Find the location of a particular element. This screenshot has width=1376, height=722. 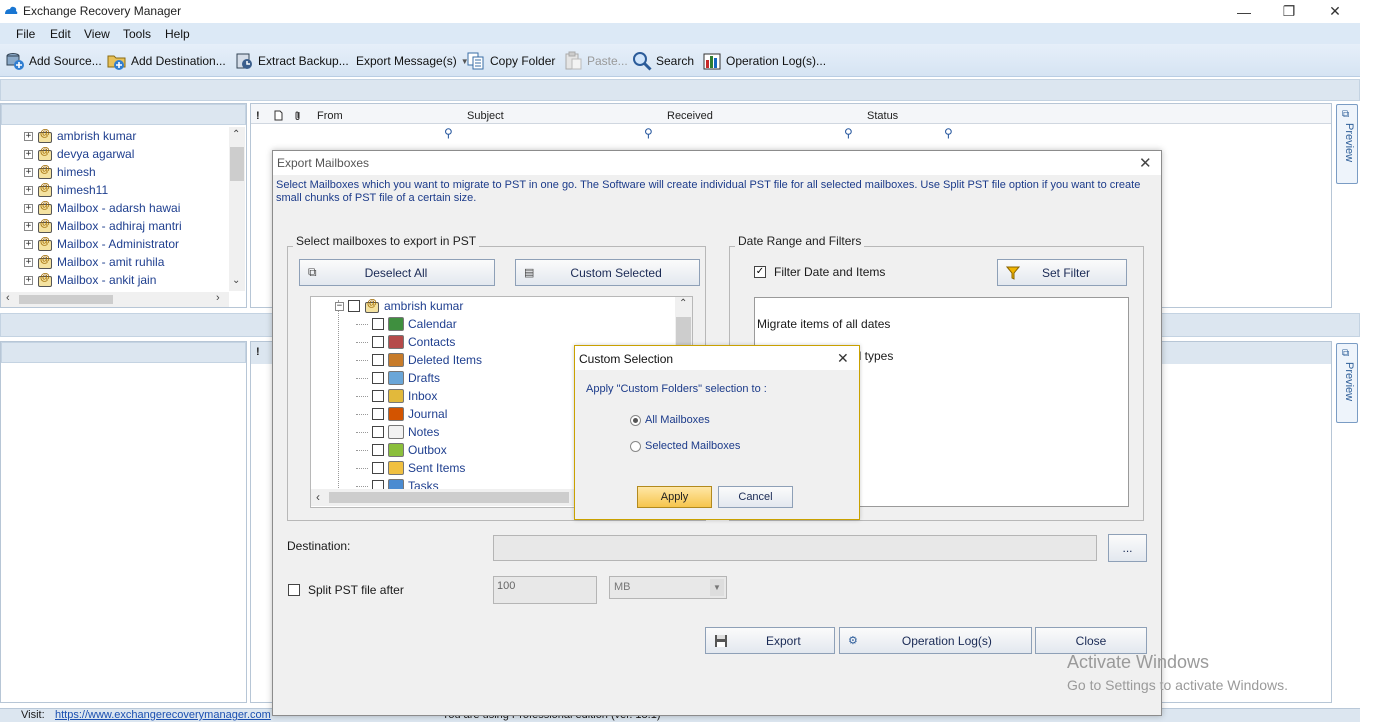

status-column-header: Status is located at coordinates (882, 116).